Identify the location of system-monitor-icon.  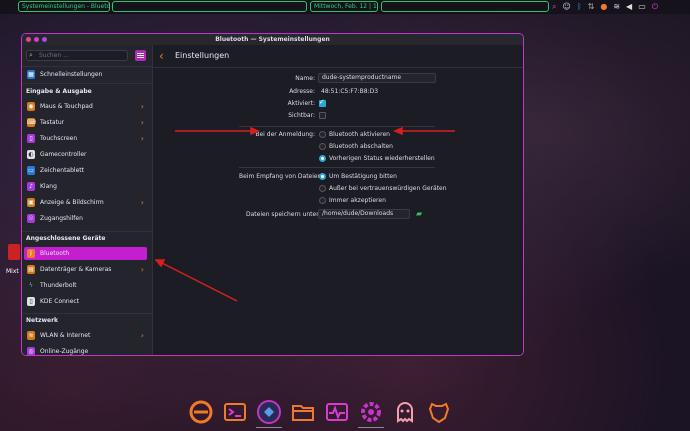
(337, 412).